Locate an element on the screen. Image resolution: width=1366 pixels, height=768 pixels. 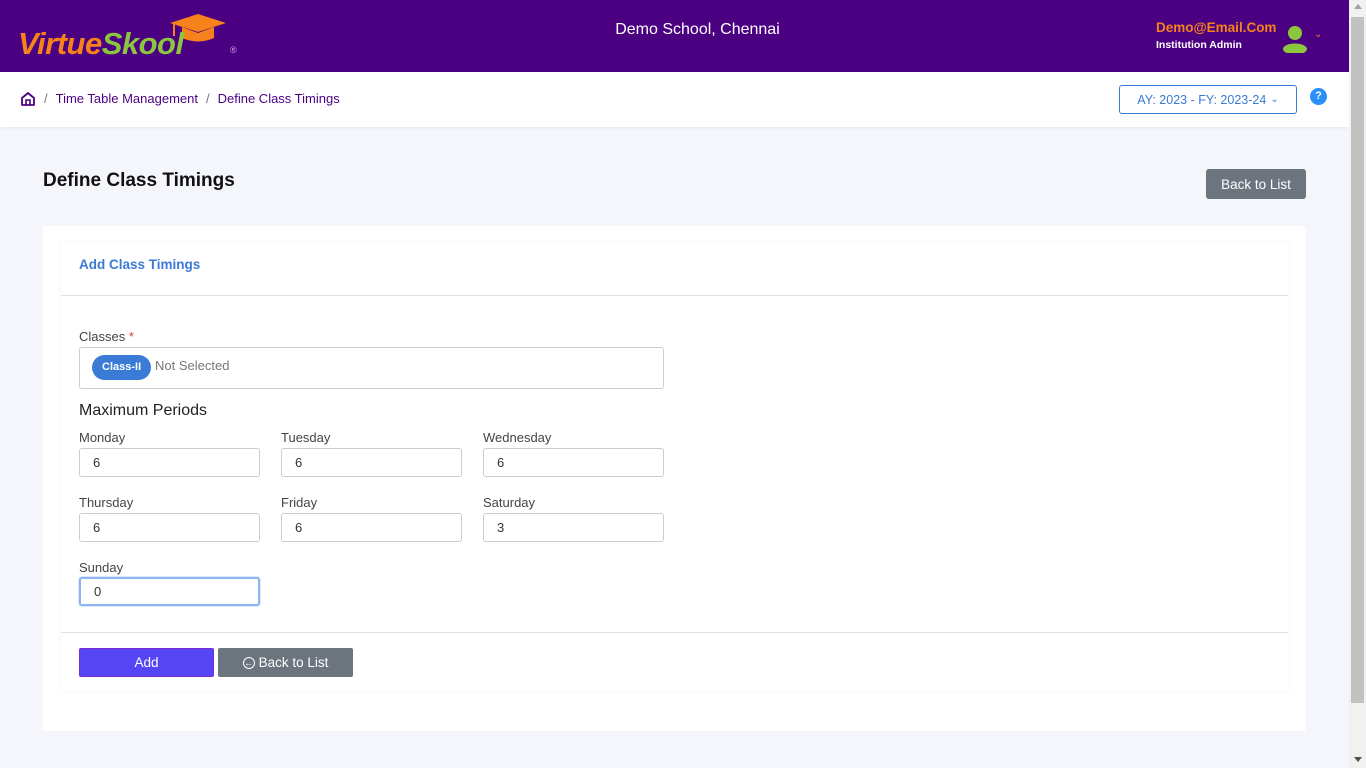
friday-label: Friday is located at coordinates (299, 502).